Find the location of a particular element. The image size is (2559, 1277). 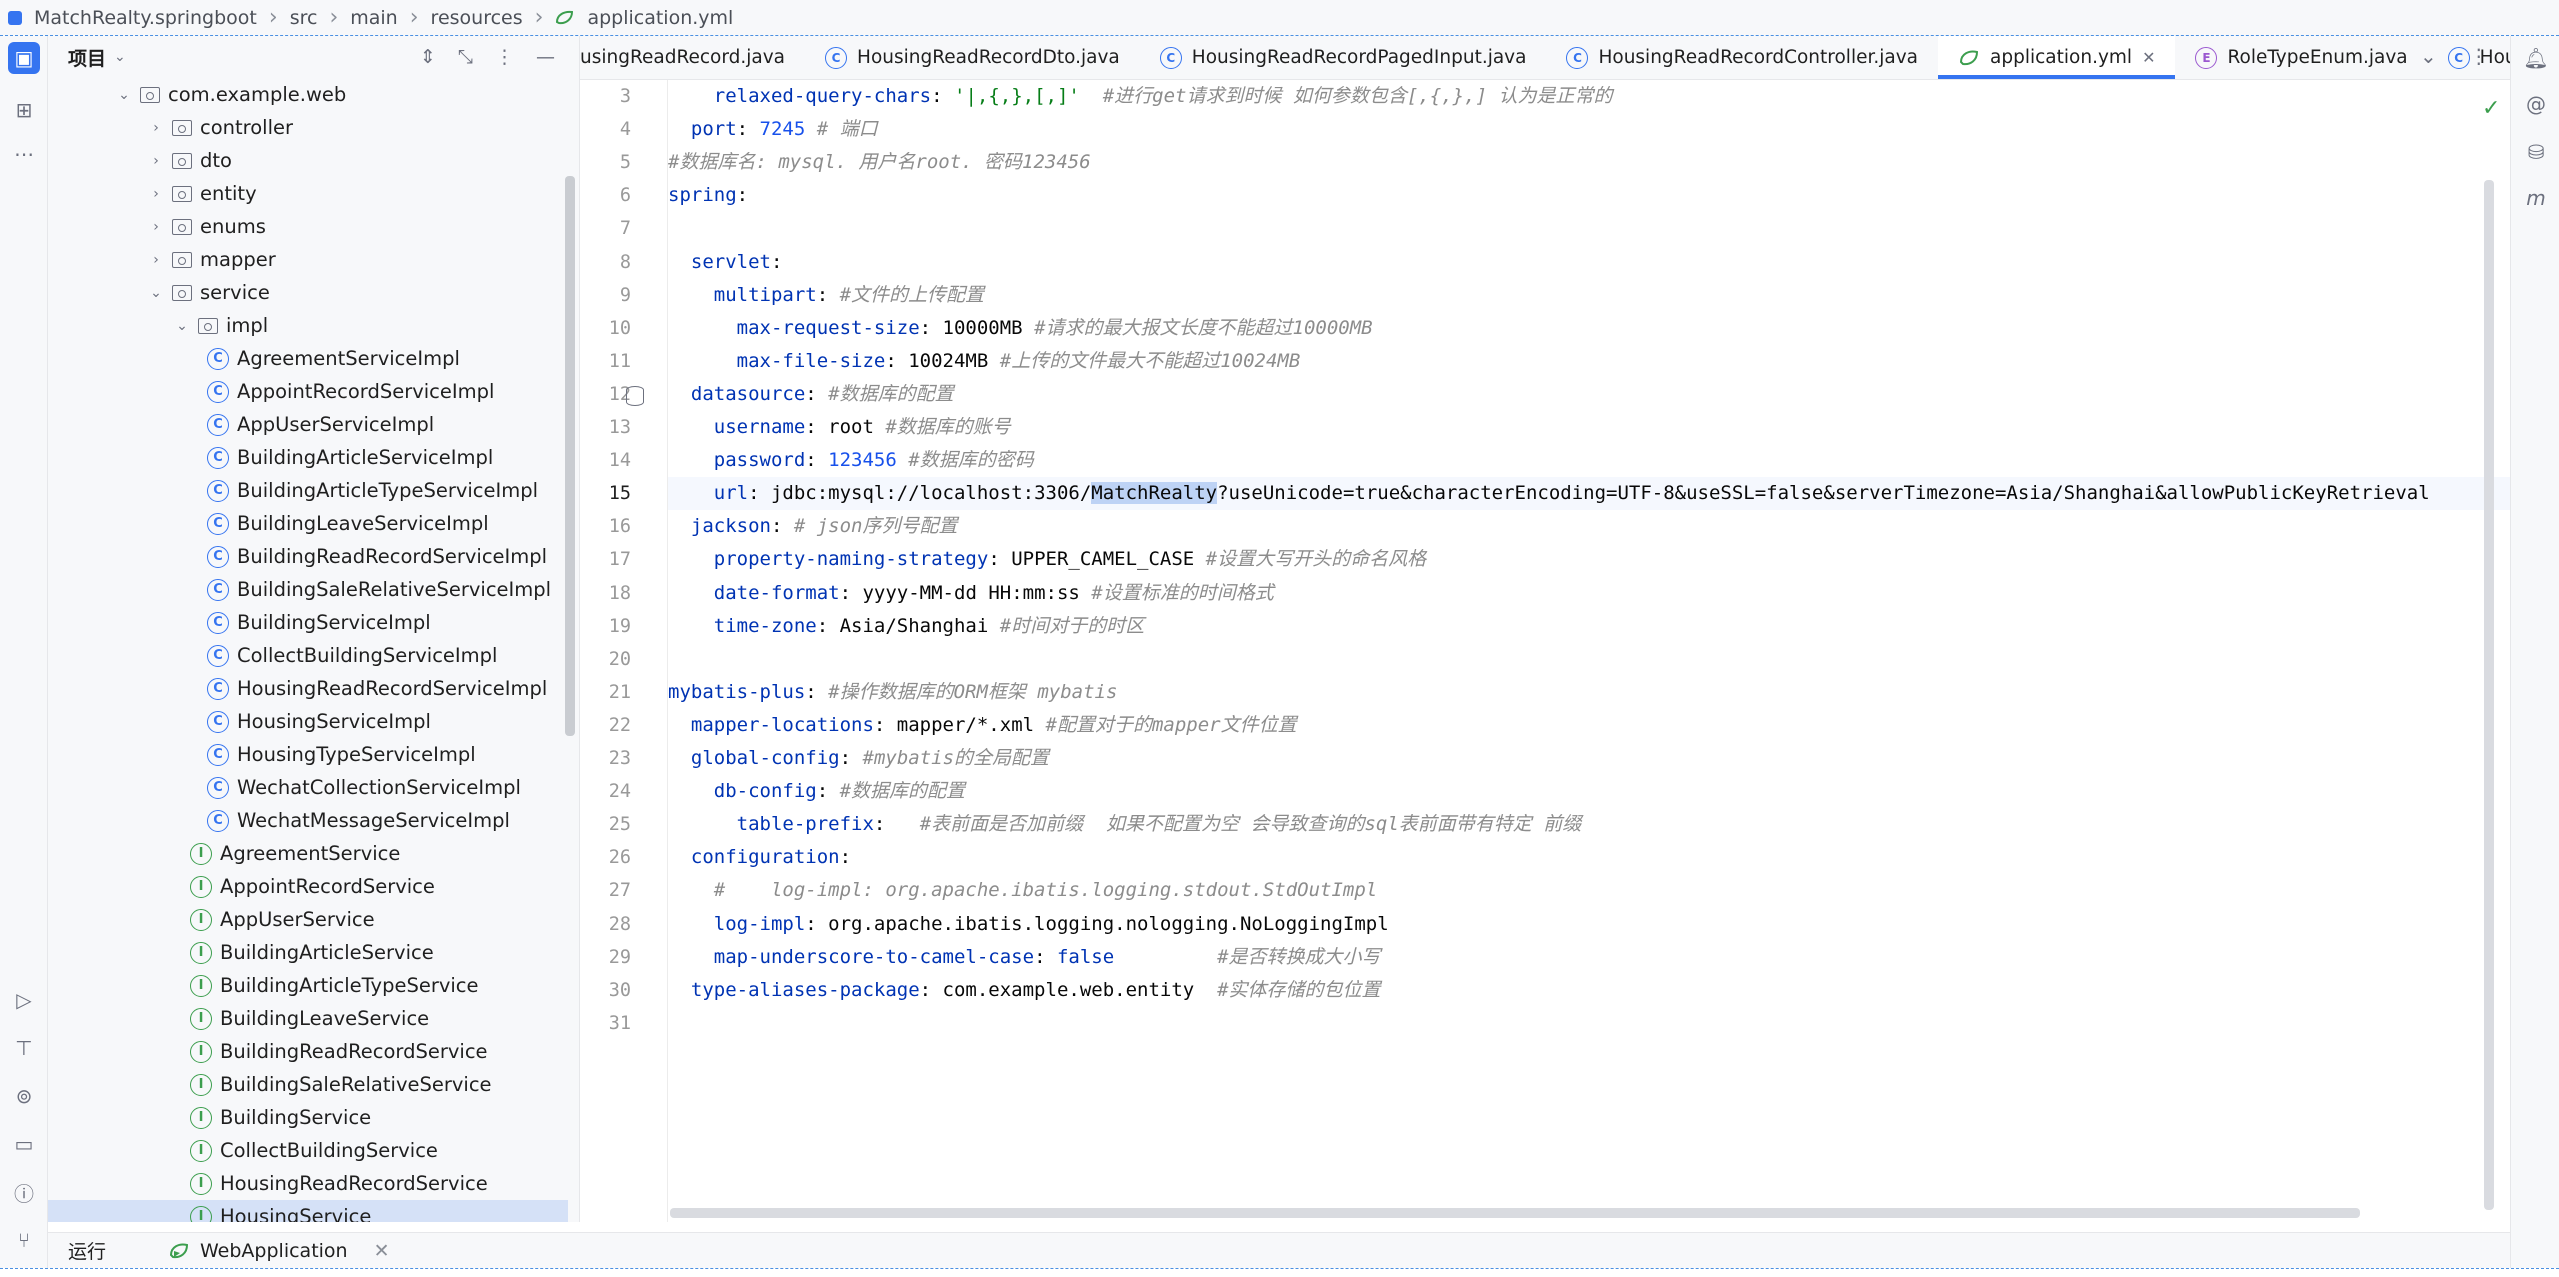

breadcrumb-item: src is located at coordinates (304, 18).